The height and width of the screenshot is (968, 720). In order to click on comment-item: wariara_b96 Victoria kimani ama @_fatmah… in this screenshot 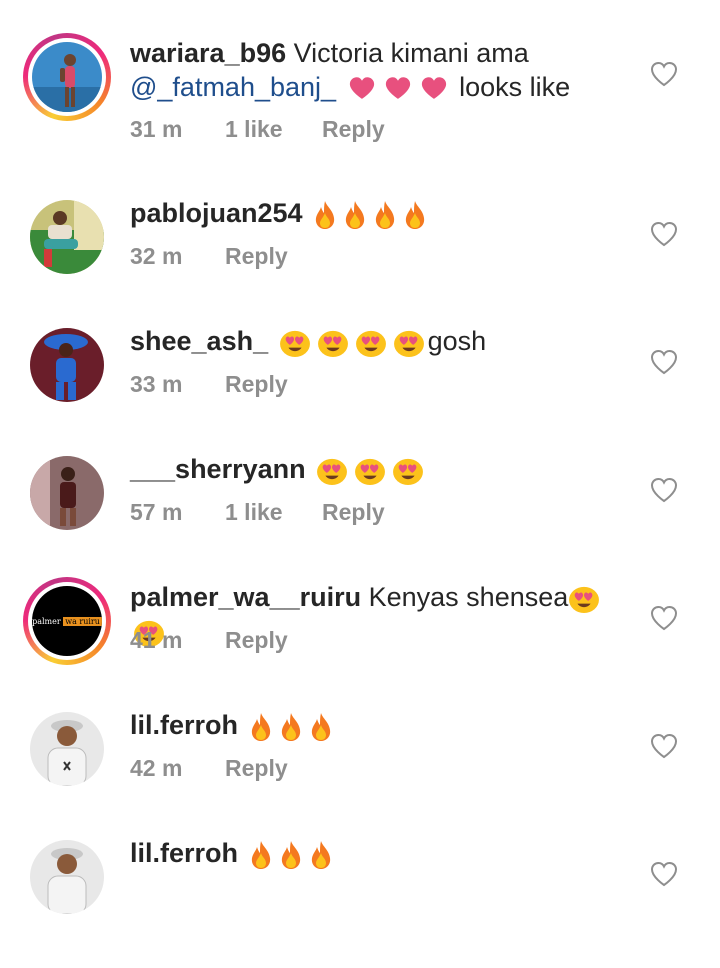, I will do `click(360, 100)`.